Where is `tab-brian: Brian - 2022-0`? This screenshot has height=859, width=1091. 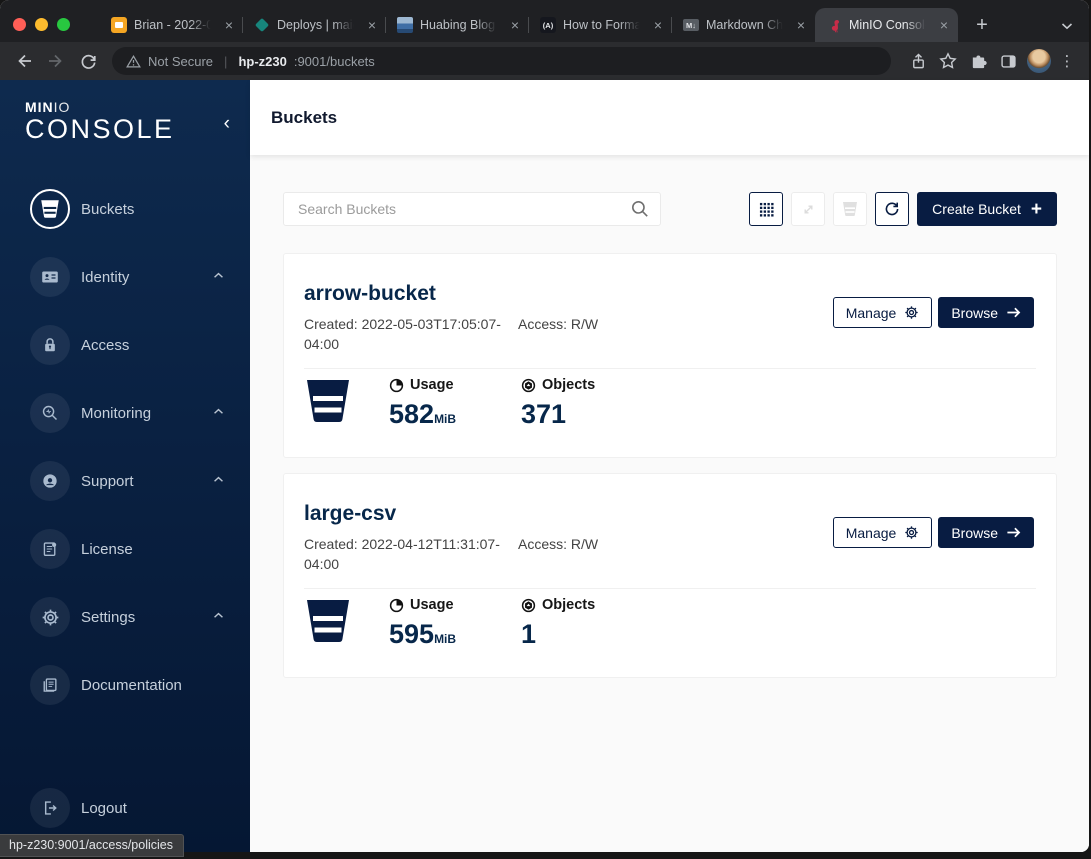
tab-brian: Brian - 2022-0 is located at coordinates (171, 25).